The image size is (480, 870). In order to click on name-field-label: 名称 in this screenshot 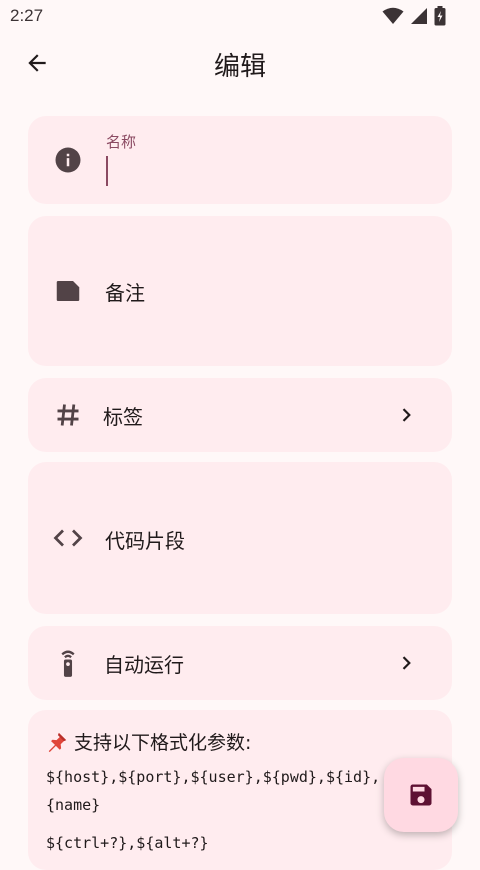, I will do `click(121, 142)`.